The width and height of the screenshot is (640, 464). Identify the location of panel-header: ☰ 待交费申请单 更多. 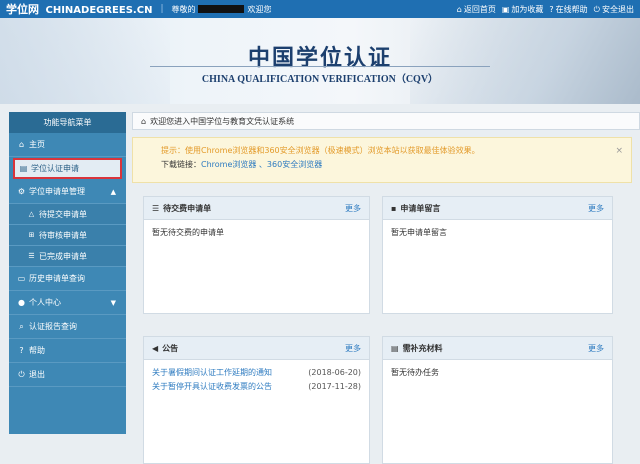
(256, 208).